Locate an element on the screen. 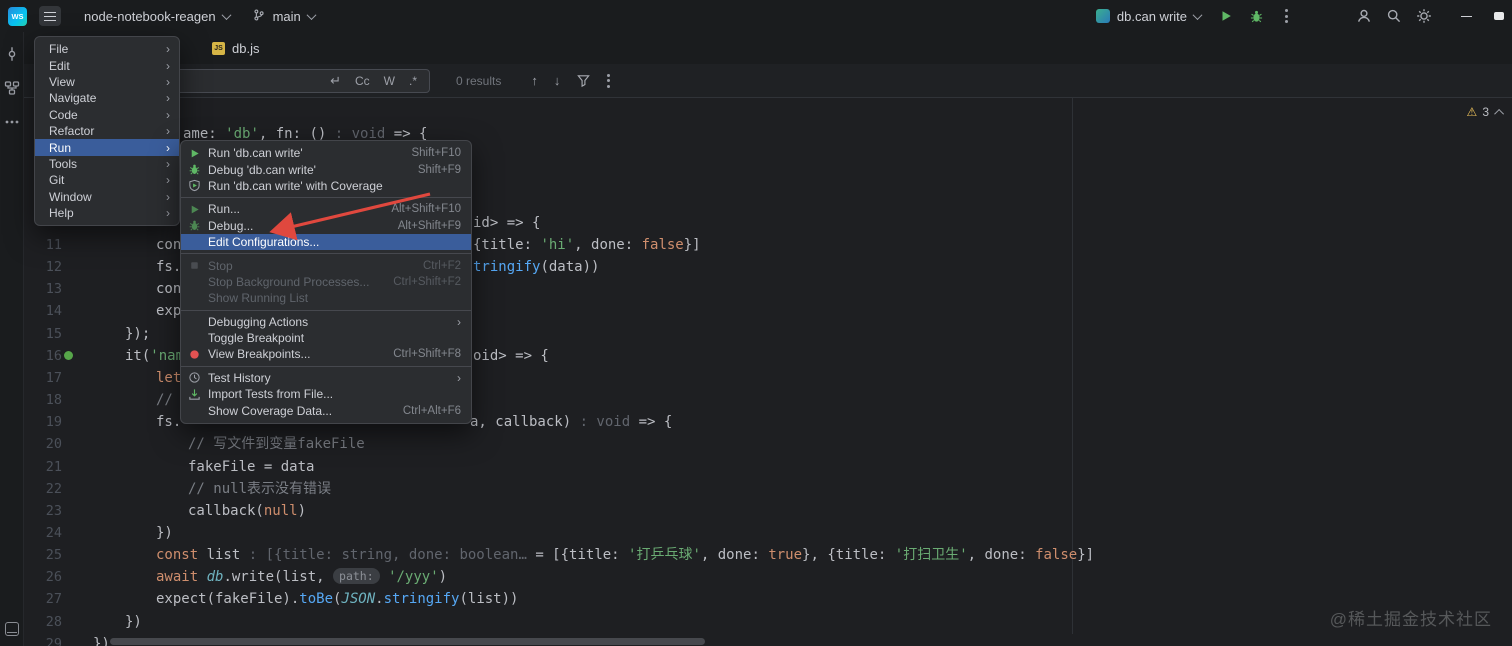  menu-item-run-db-can-write-with-coverage: Run 'db.can write' with Coverage is located at coordinates (326, 186).